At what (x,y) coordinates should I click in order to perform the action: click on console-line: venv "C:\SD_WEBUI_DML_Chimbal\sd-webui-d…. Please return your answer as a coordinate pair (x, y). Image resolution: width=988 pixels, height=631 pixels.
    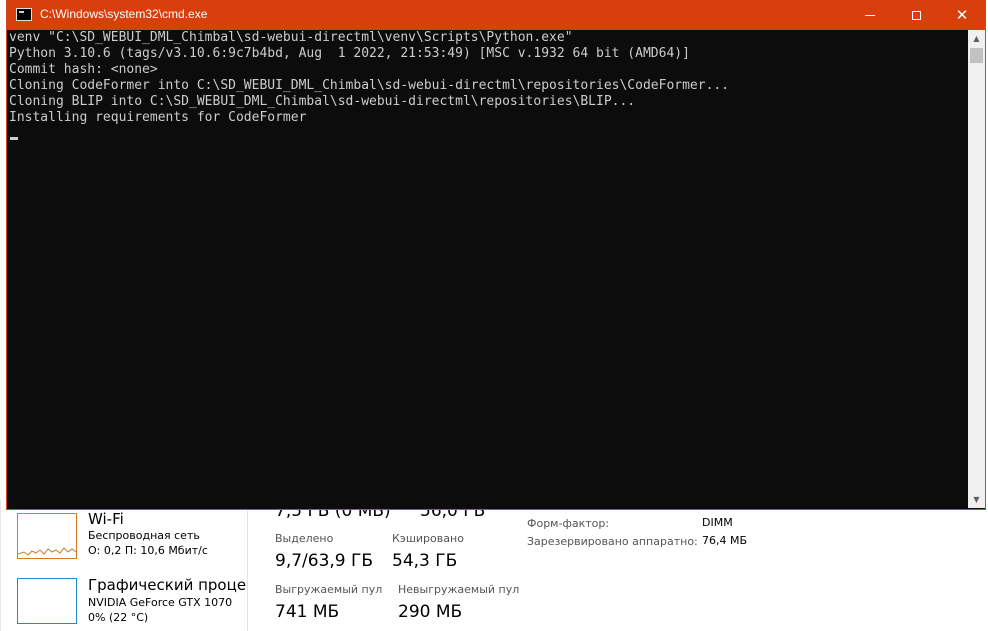
    Looking at the image, I should click on (291, 37).